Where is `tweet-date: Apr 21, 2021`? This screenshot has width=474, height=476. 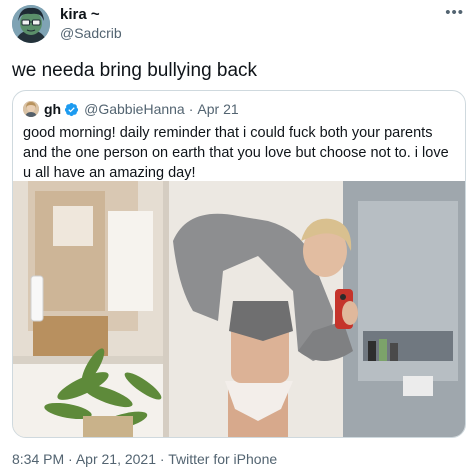
tweet-date: Apr 21, 2021 is located at coordinates (116, 459).